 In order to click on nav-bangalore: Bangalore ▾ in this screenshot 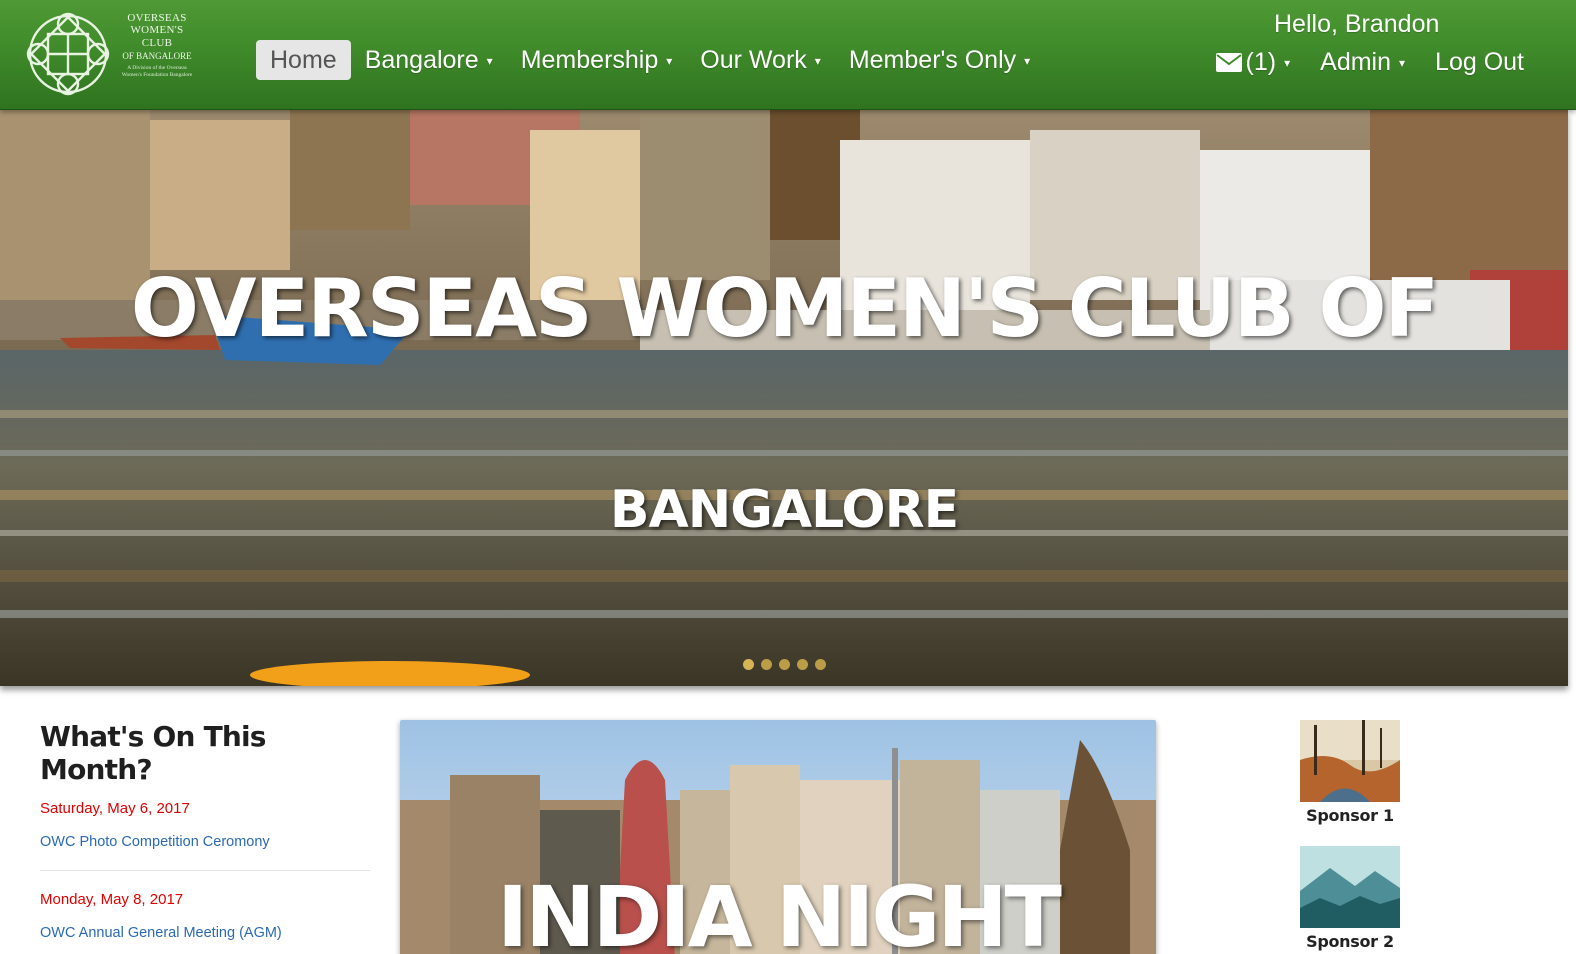, I will do `click(429, 60)`.